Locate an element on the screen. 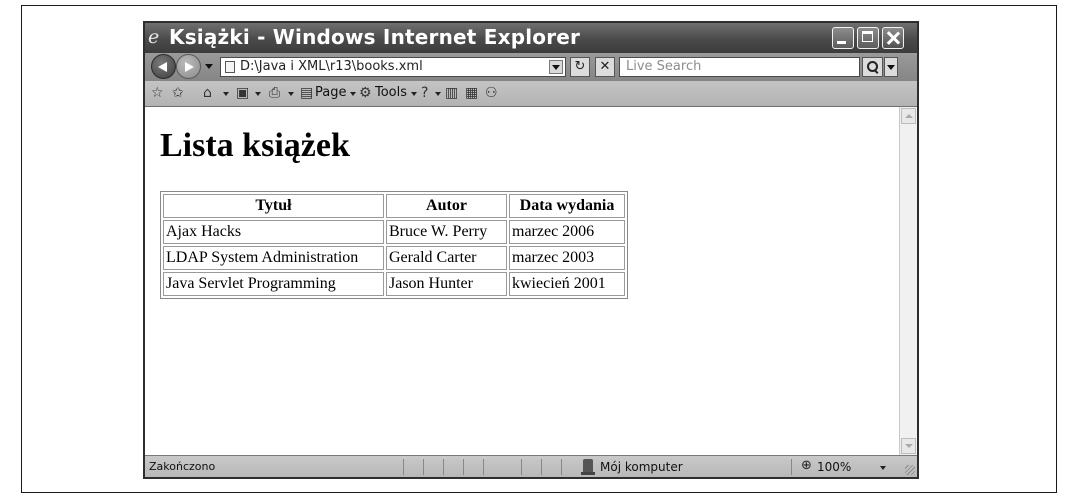 The height and width of the screenshot is (498, 1065). table-header-row: Tytuł Autor Data wydania is located at coordinates (394, 206).